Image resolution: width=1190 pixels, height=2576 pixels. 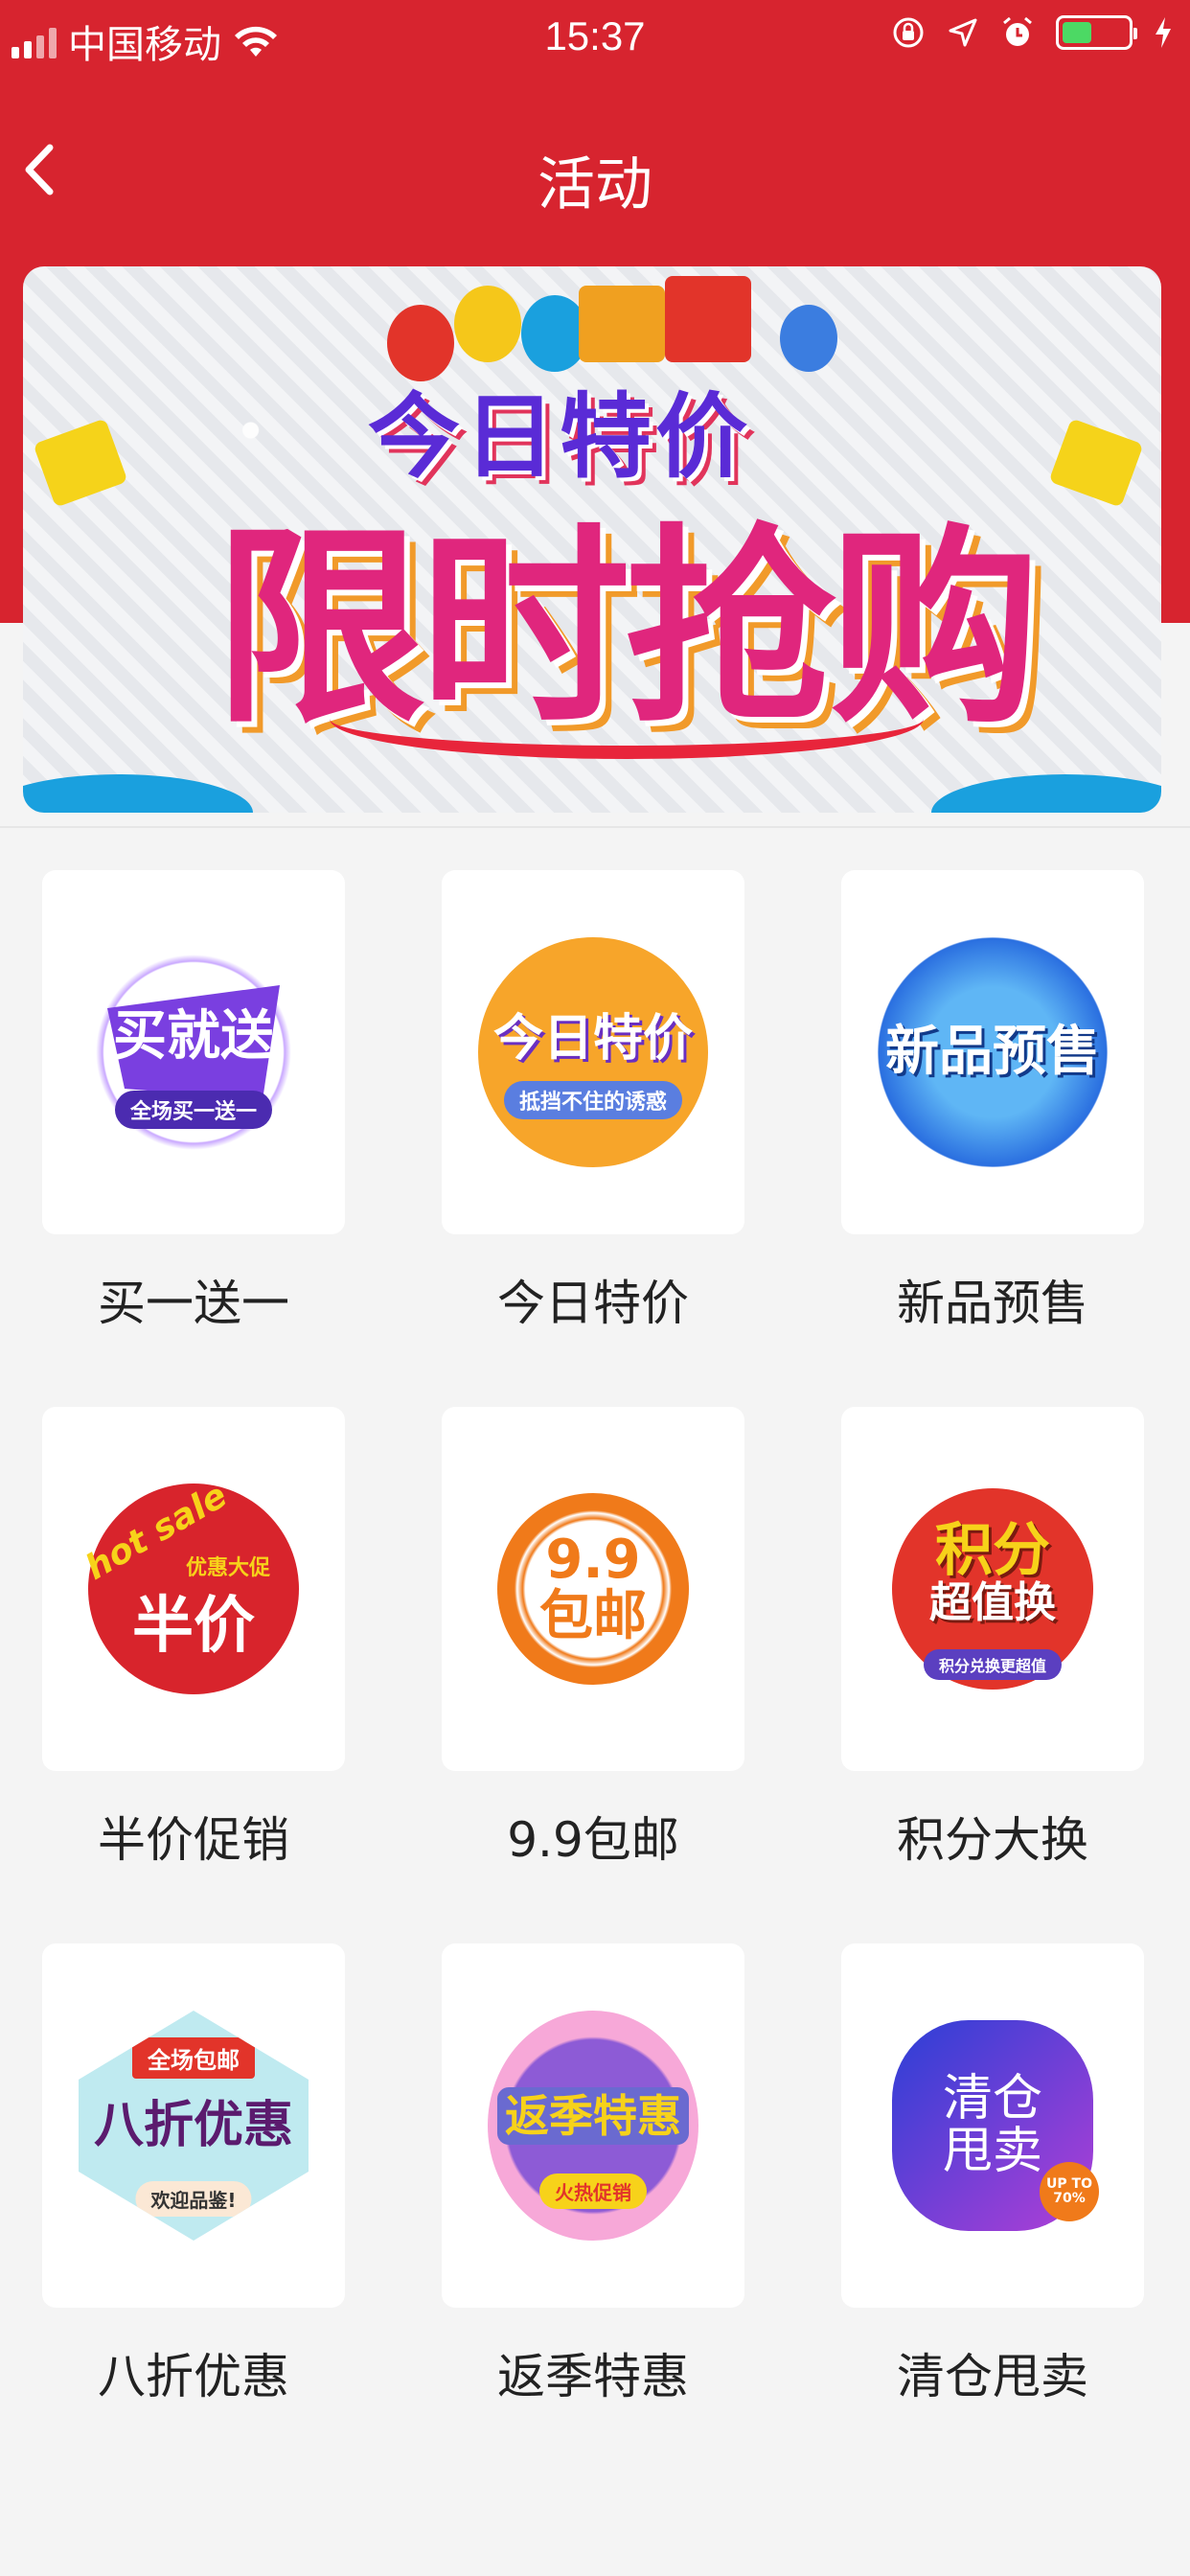 What do you see at coordinates (992, 2376) in the screenshot?
I see `activity-label: 清仓甩卖` at bounding box center [992, 2376].